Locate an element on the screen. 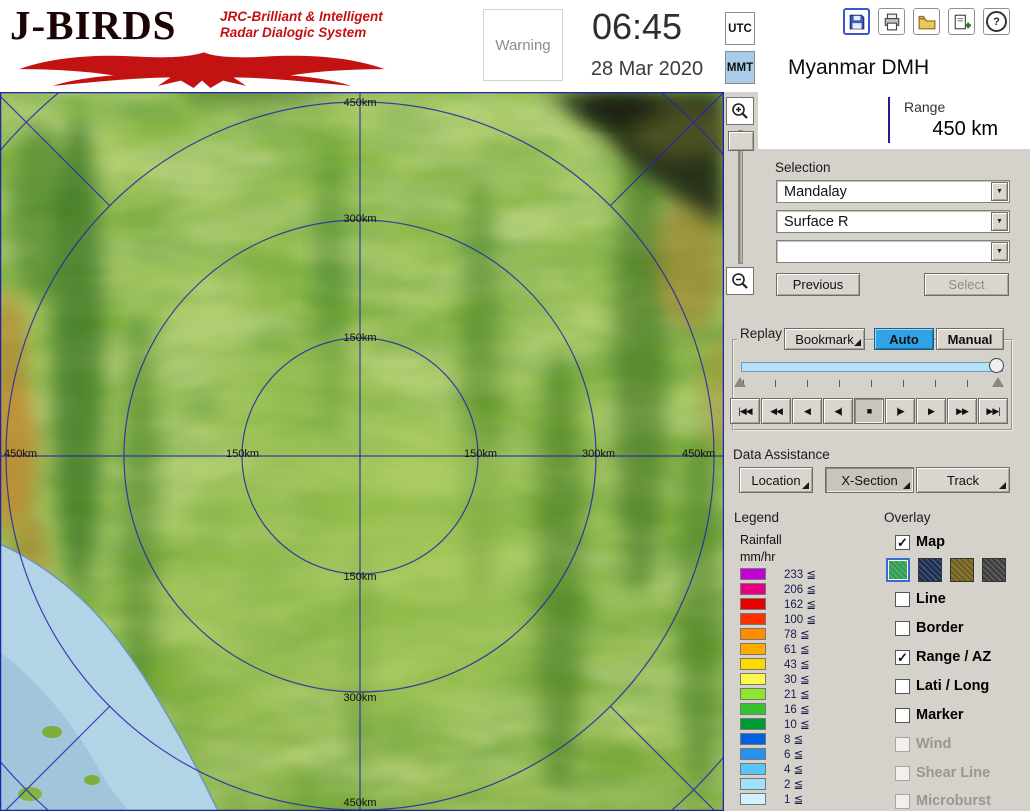  play-forward-button: ▶ is located at coordinates (931, 411).